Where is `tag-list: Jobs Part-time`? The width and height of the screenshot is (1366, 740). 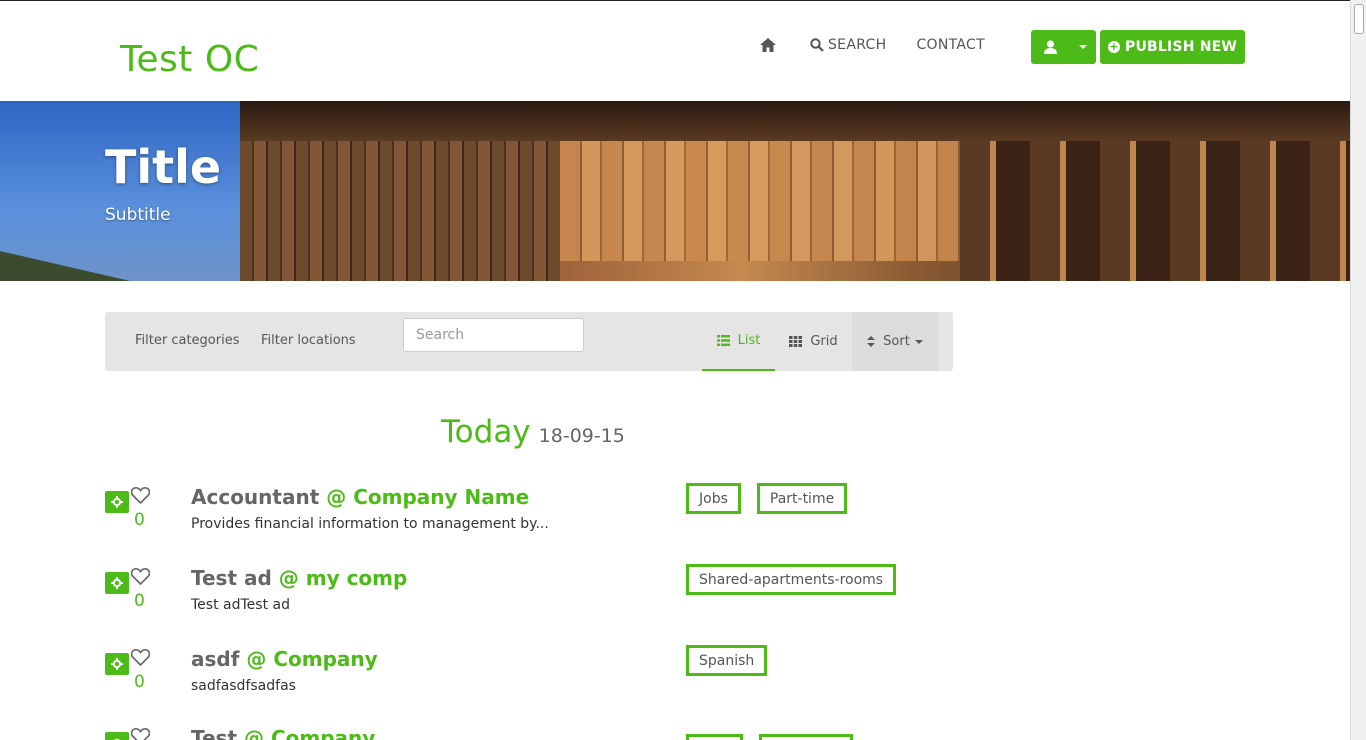 tag-list: Jobs Part-time is located at coordinates (774, 498).